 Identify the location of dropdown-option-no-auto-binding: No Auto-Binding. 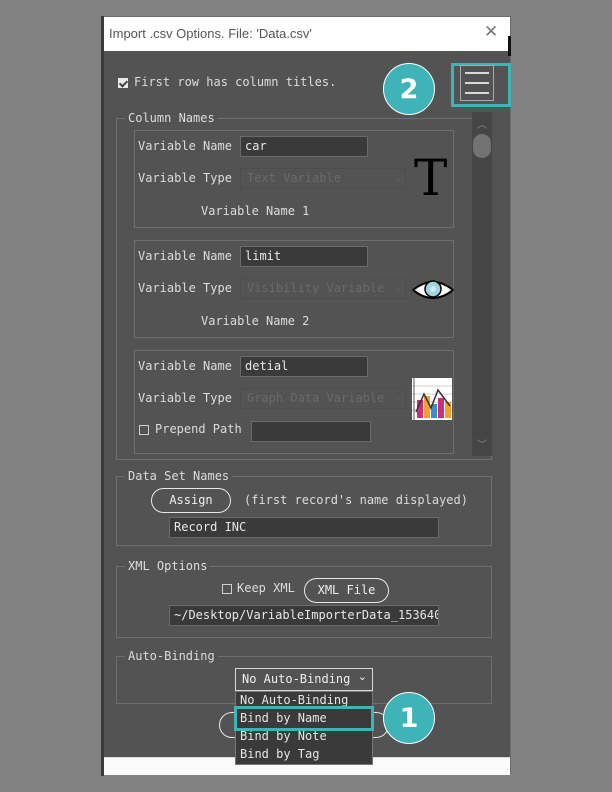
(294, 700).